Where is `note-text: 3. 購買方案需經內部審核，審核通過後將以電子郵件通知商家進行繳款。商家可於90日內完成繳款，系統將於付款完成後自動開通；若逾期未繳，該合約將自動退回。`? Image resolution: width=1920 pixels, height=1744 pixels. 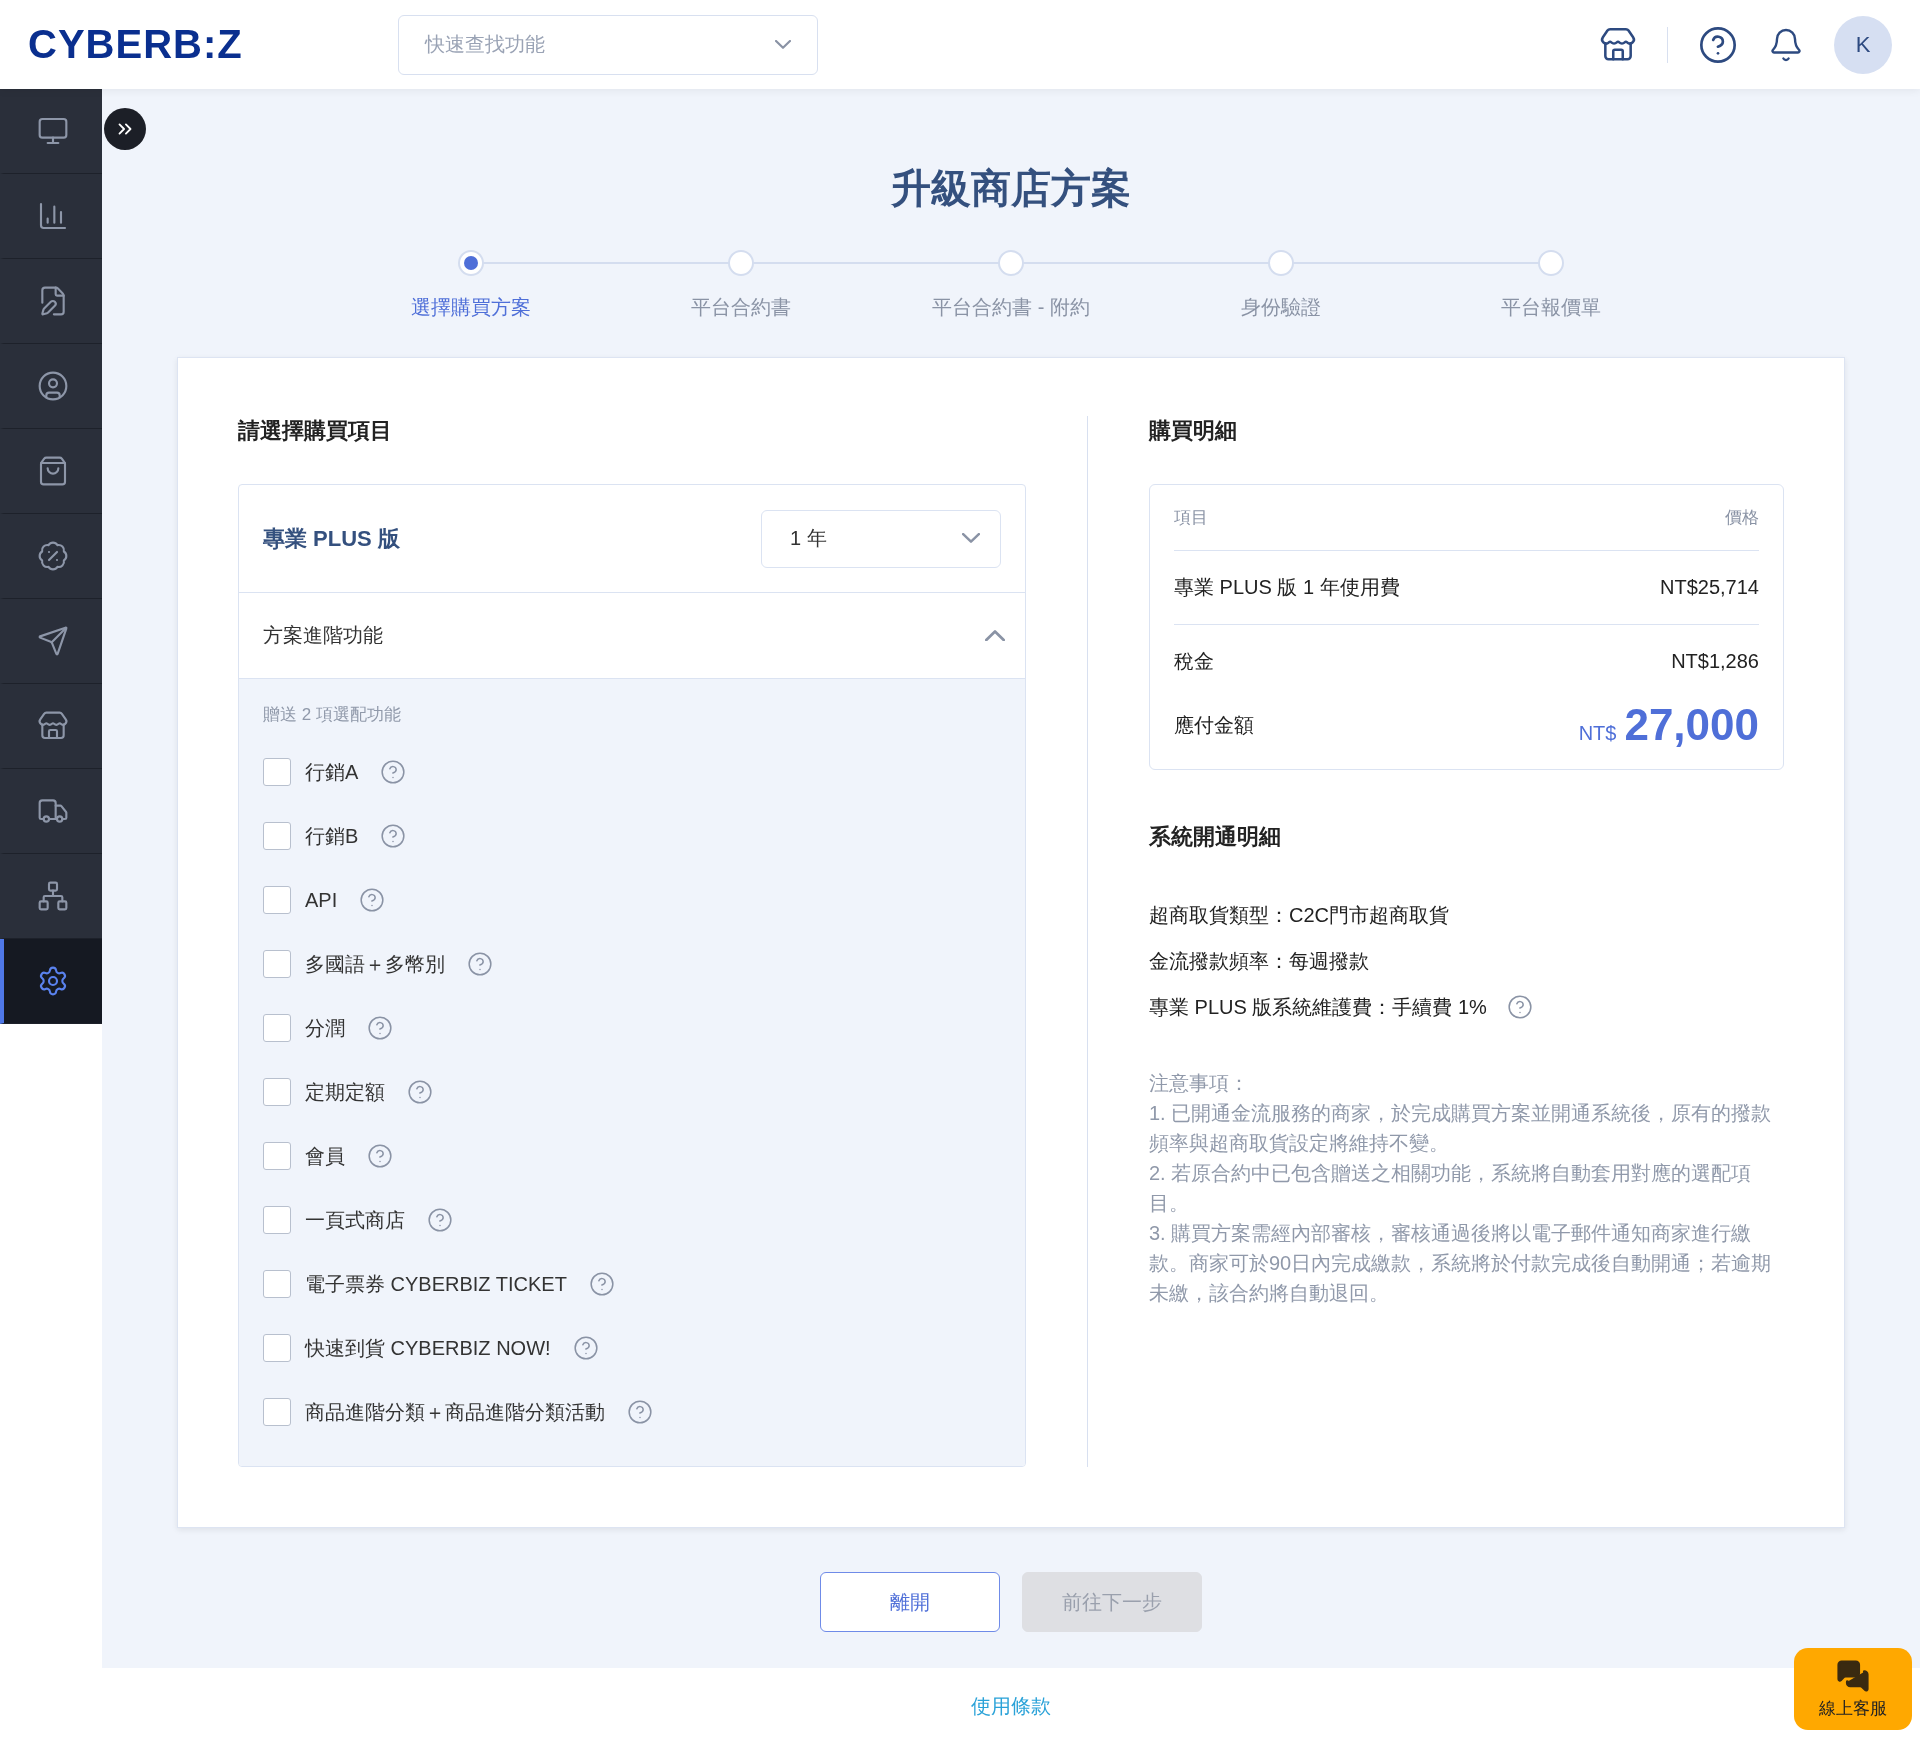 note-text: 3. 購買方案需經內部審核，審核通過後將以電子郵件通知商家進行繳款。商家可於90日內完成繳款，系統將於付款完成後自動開通；若逾期未繳，該合約將自動退回。 is located at coordinates (1461, 1263).